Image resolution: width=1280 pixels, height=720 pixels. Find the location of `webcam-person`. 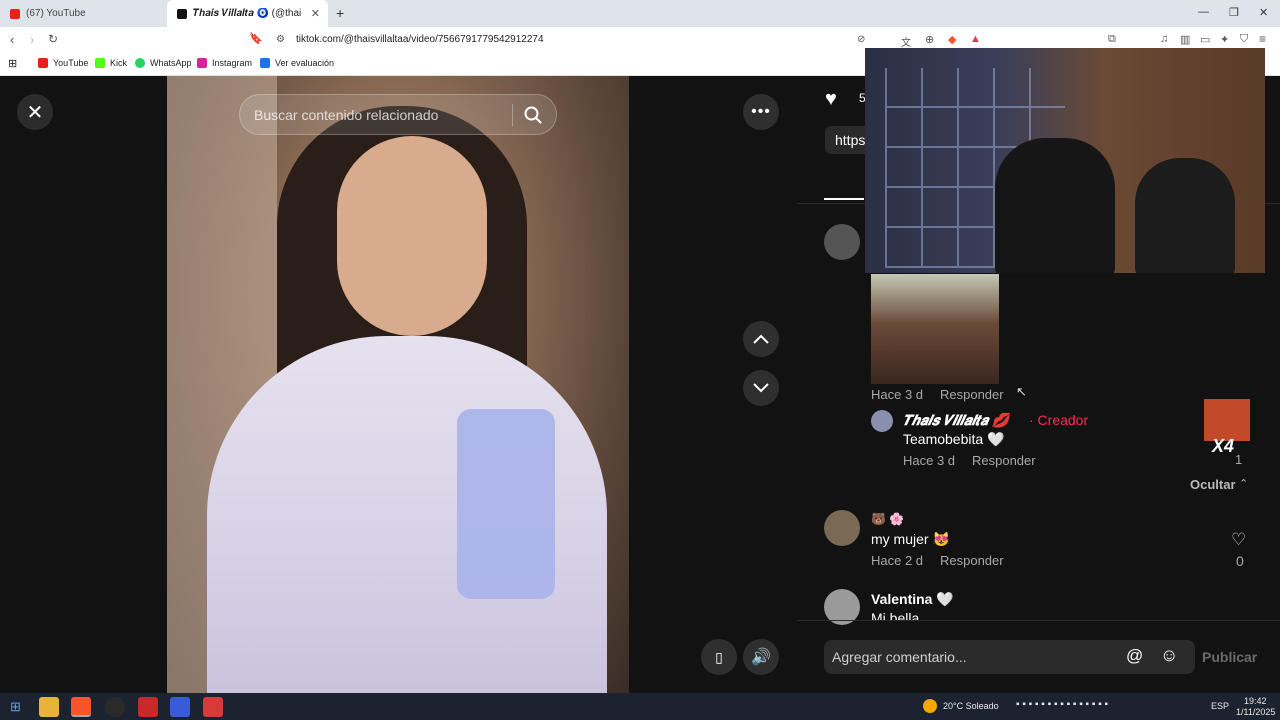

webcam-person is located at coordinates (1055, 205).